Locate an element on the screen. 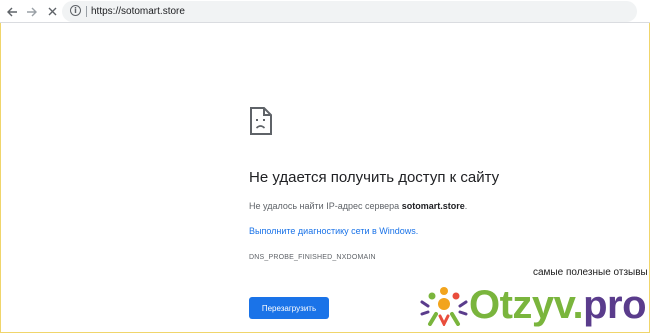 This screenshot has width=650, height=333. watermark-brand-main: Otzyv is located at coordinates (521, 305).